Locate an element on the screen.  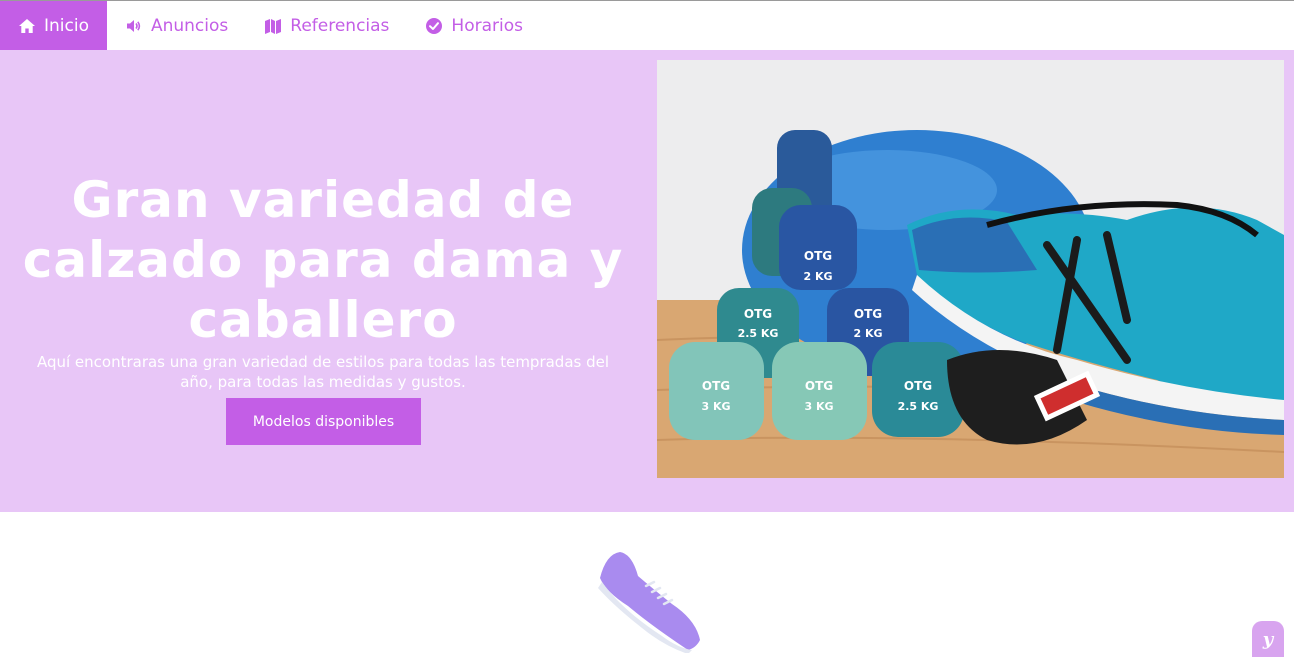
nav-item-label: Horarios is located at coordinates (487, 25).